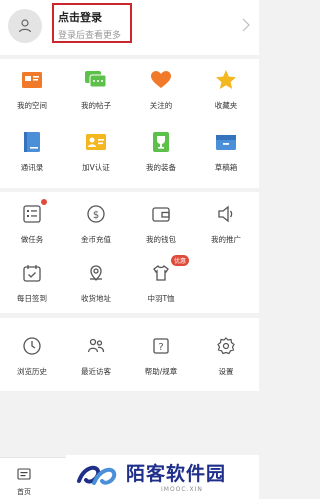 The width and height of the screenshot is (320, 499). What do you see at coordinates (24, 492) in the screenshot?
I see `tab-home-label: 首页` at bounding box center [24, 492].